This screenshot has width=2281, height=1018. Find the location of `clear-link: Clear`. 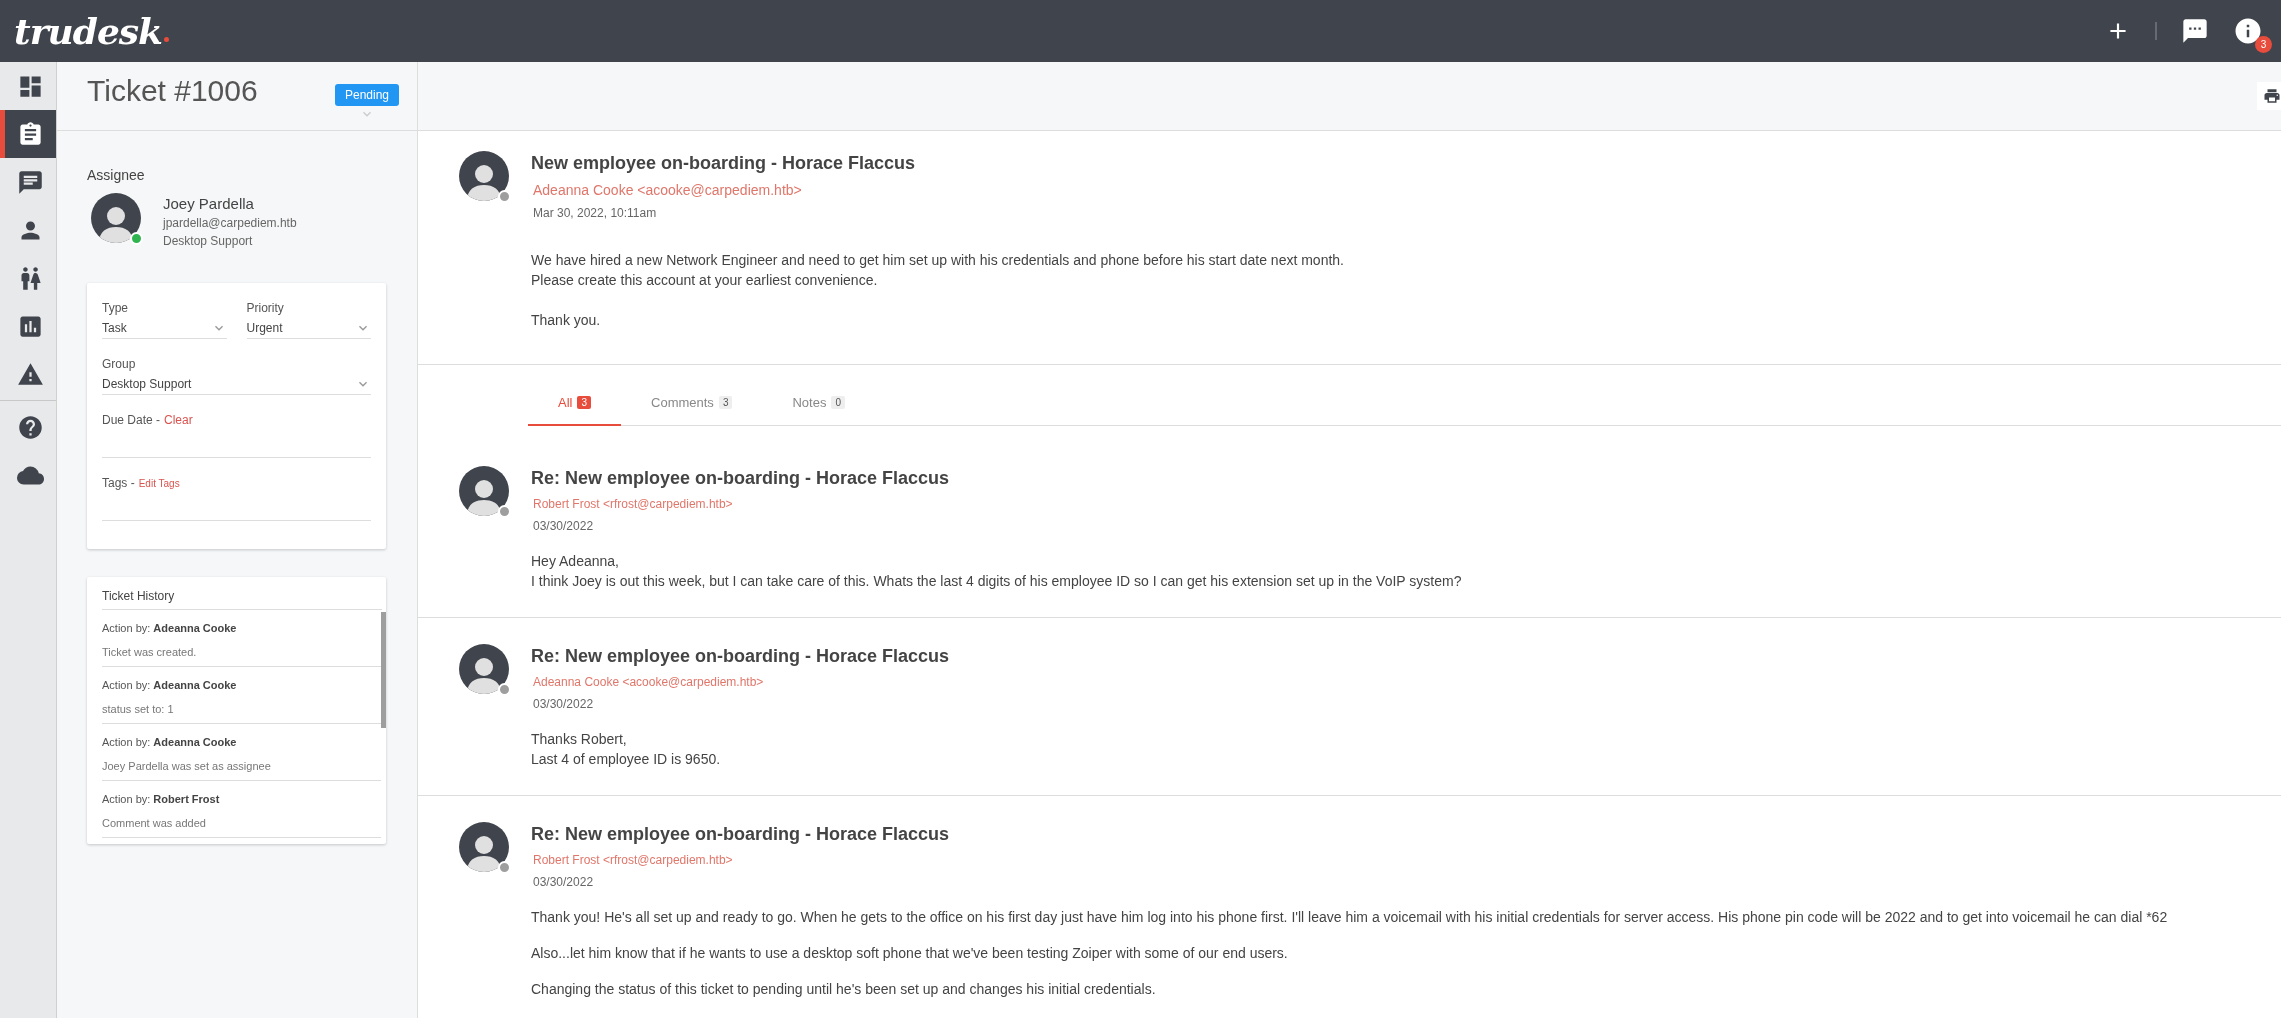

clear-link: Clear is located at coordinates (178, 420).